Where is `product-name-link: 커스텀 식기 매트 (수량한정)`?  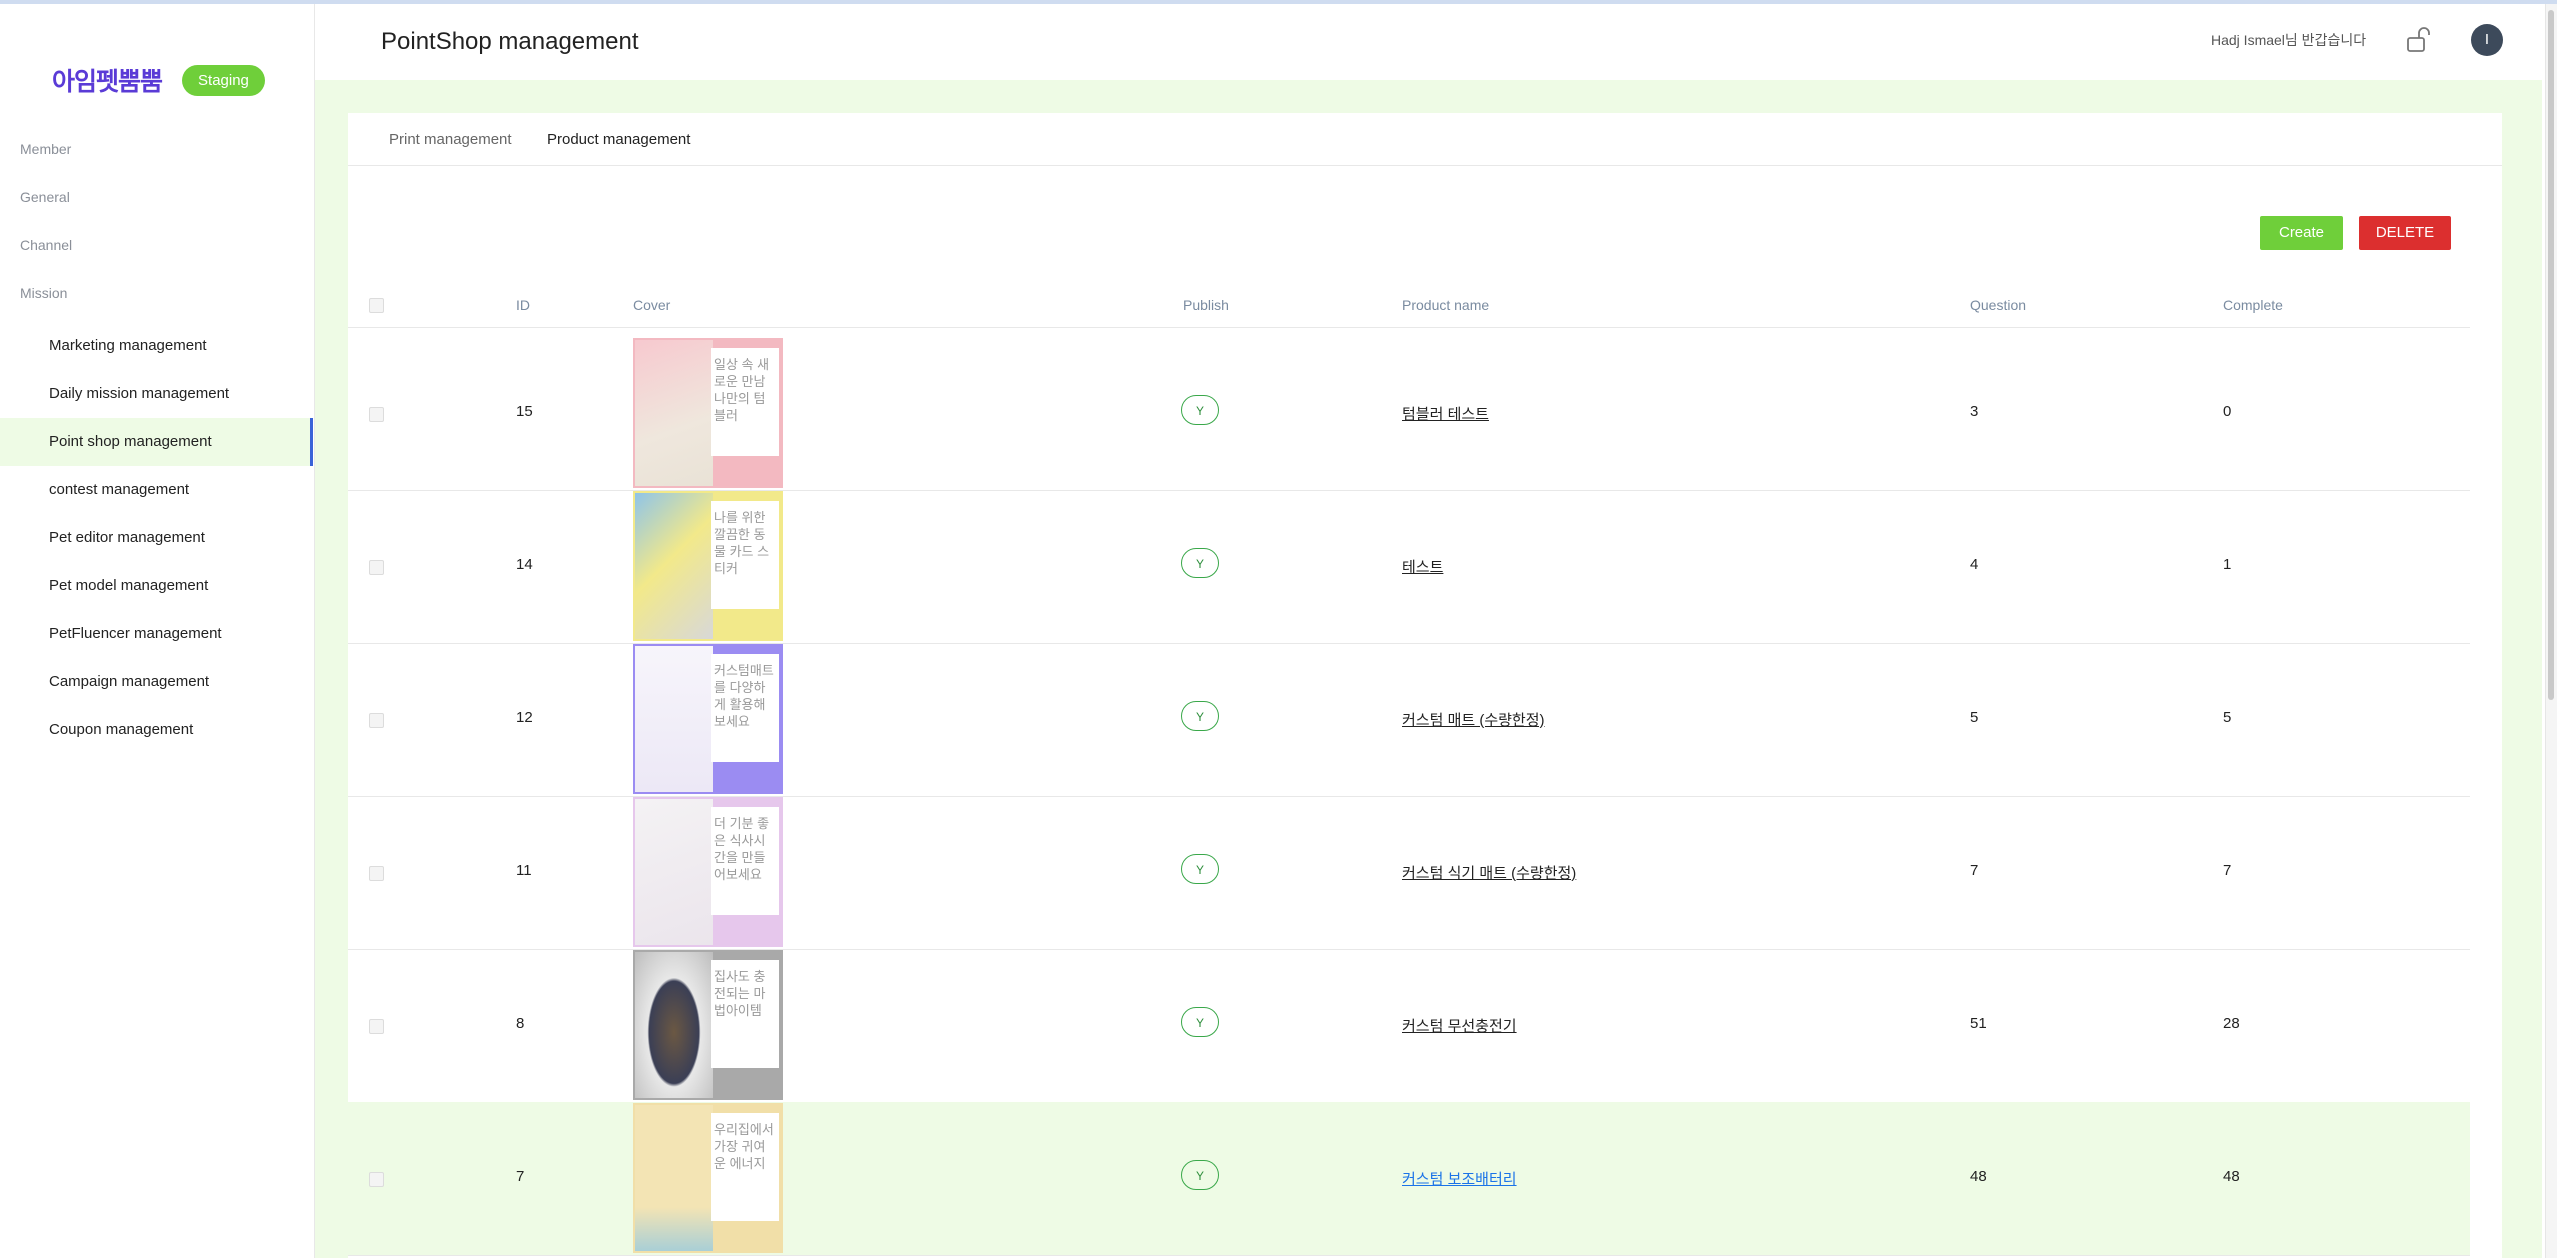
product-name-link: 커스텀 식기 매트 (수량한정) is located at coordinates (1489, 872).